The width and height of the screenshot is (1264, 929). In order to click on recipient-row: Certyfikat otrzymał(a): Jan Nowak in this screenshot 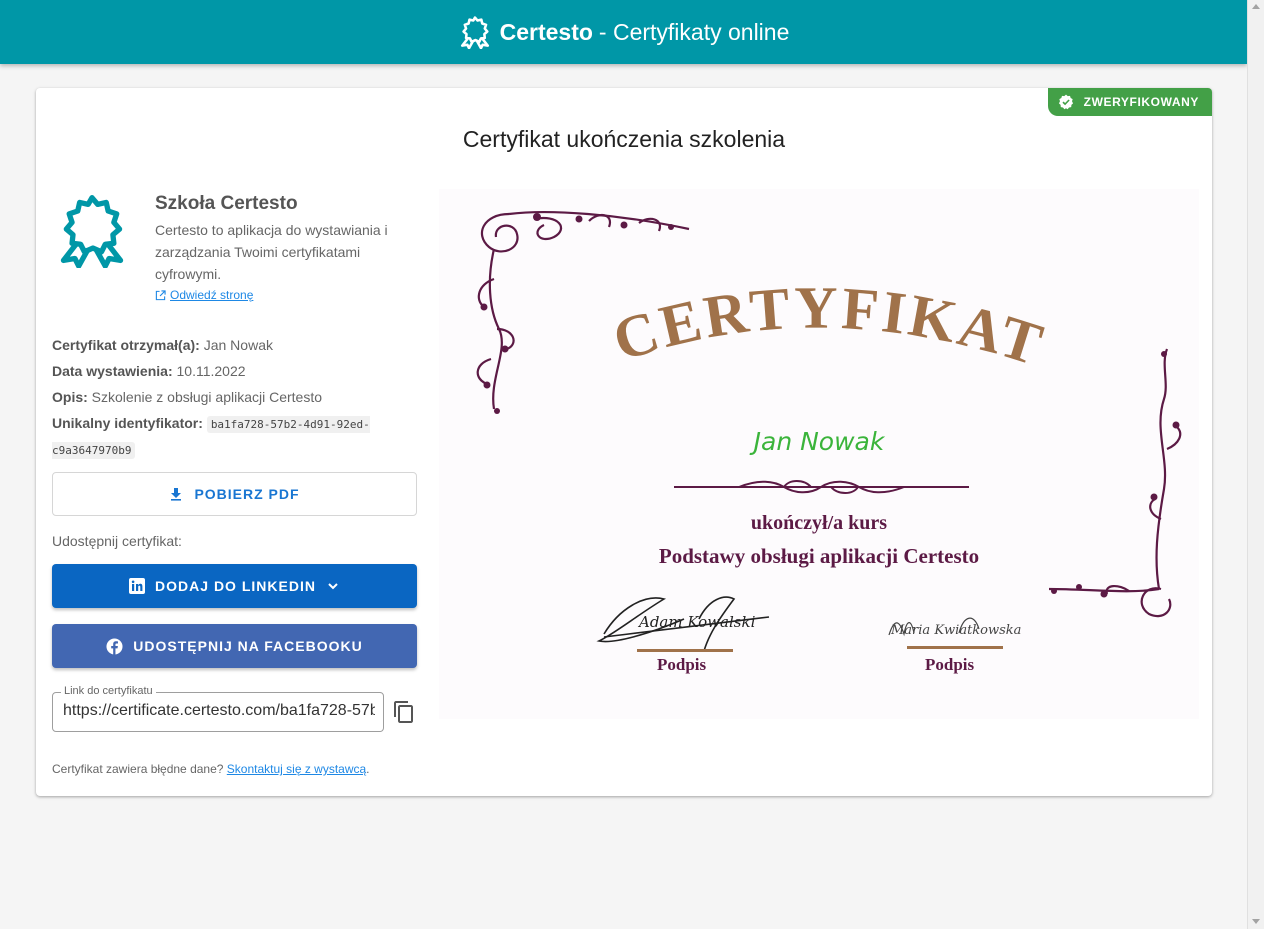, I will do `click(237, 345)`.